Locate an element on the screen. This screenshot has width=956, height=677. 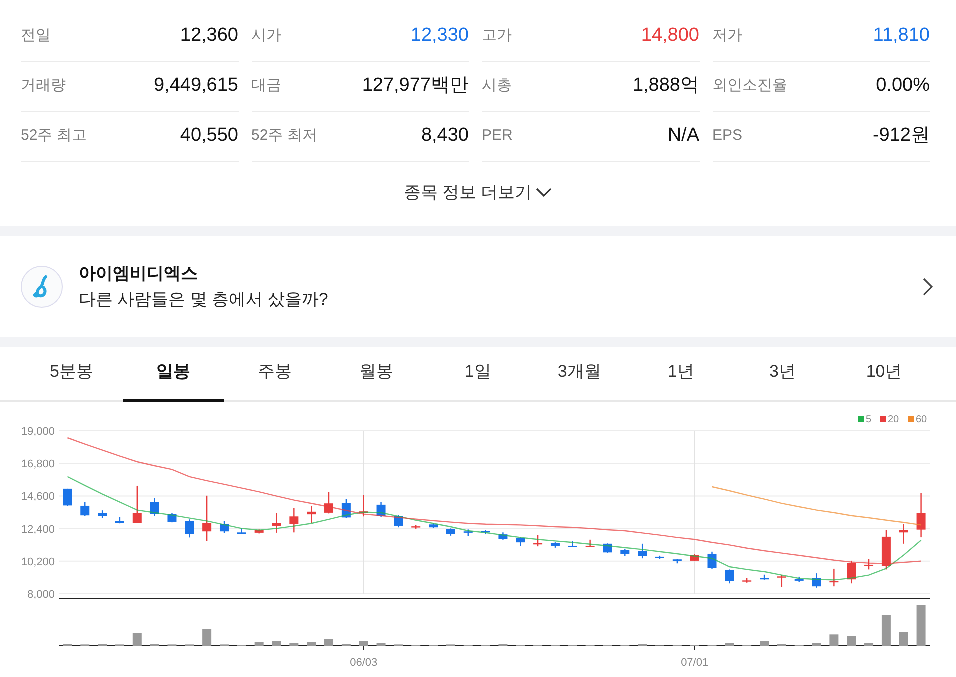
promo-title: 아이엠비디엑스 is located at coordinates (139, 274).